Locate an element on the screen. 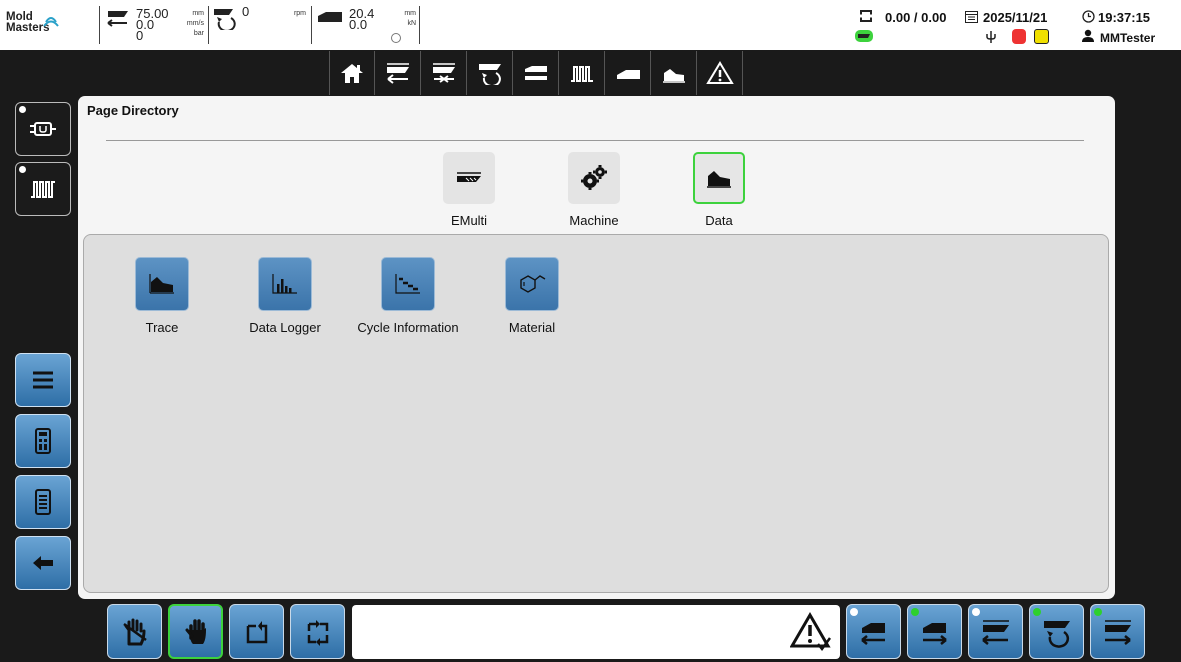  category-machine: Machine is located at coordinates (594, 190).